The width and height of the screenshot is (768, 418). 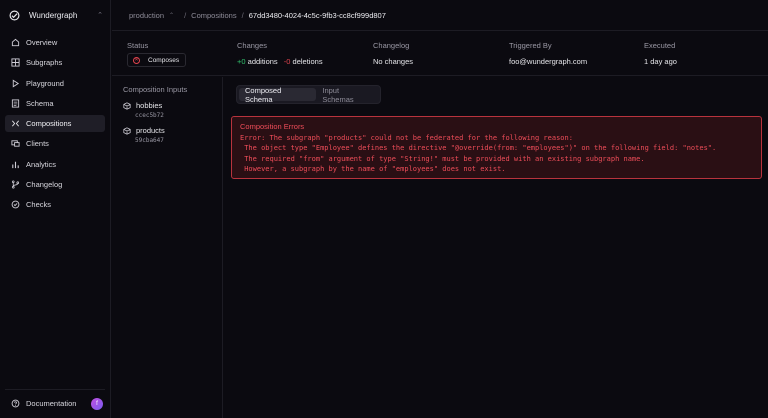 I want to click on sidebar-item-label: Schema, so click(x=40, y=103).